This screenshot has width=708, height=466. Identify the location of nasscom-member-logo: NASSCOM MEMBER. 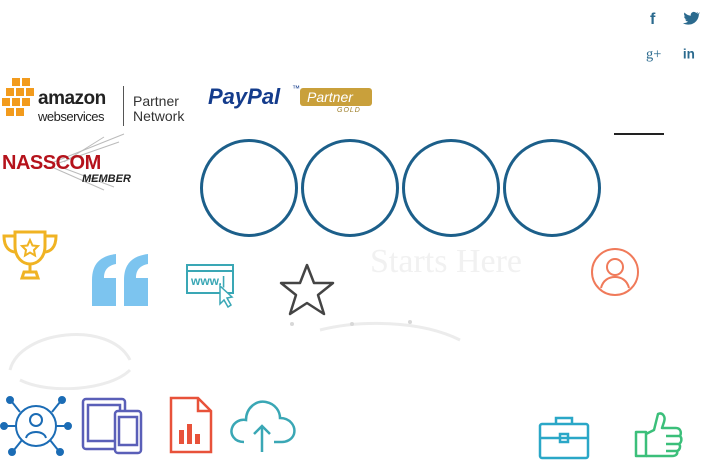
(72, 162).